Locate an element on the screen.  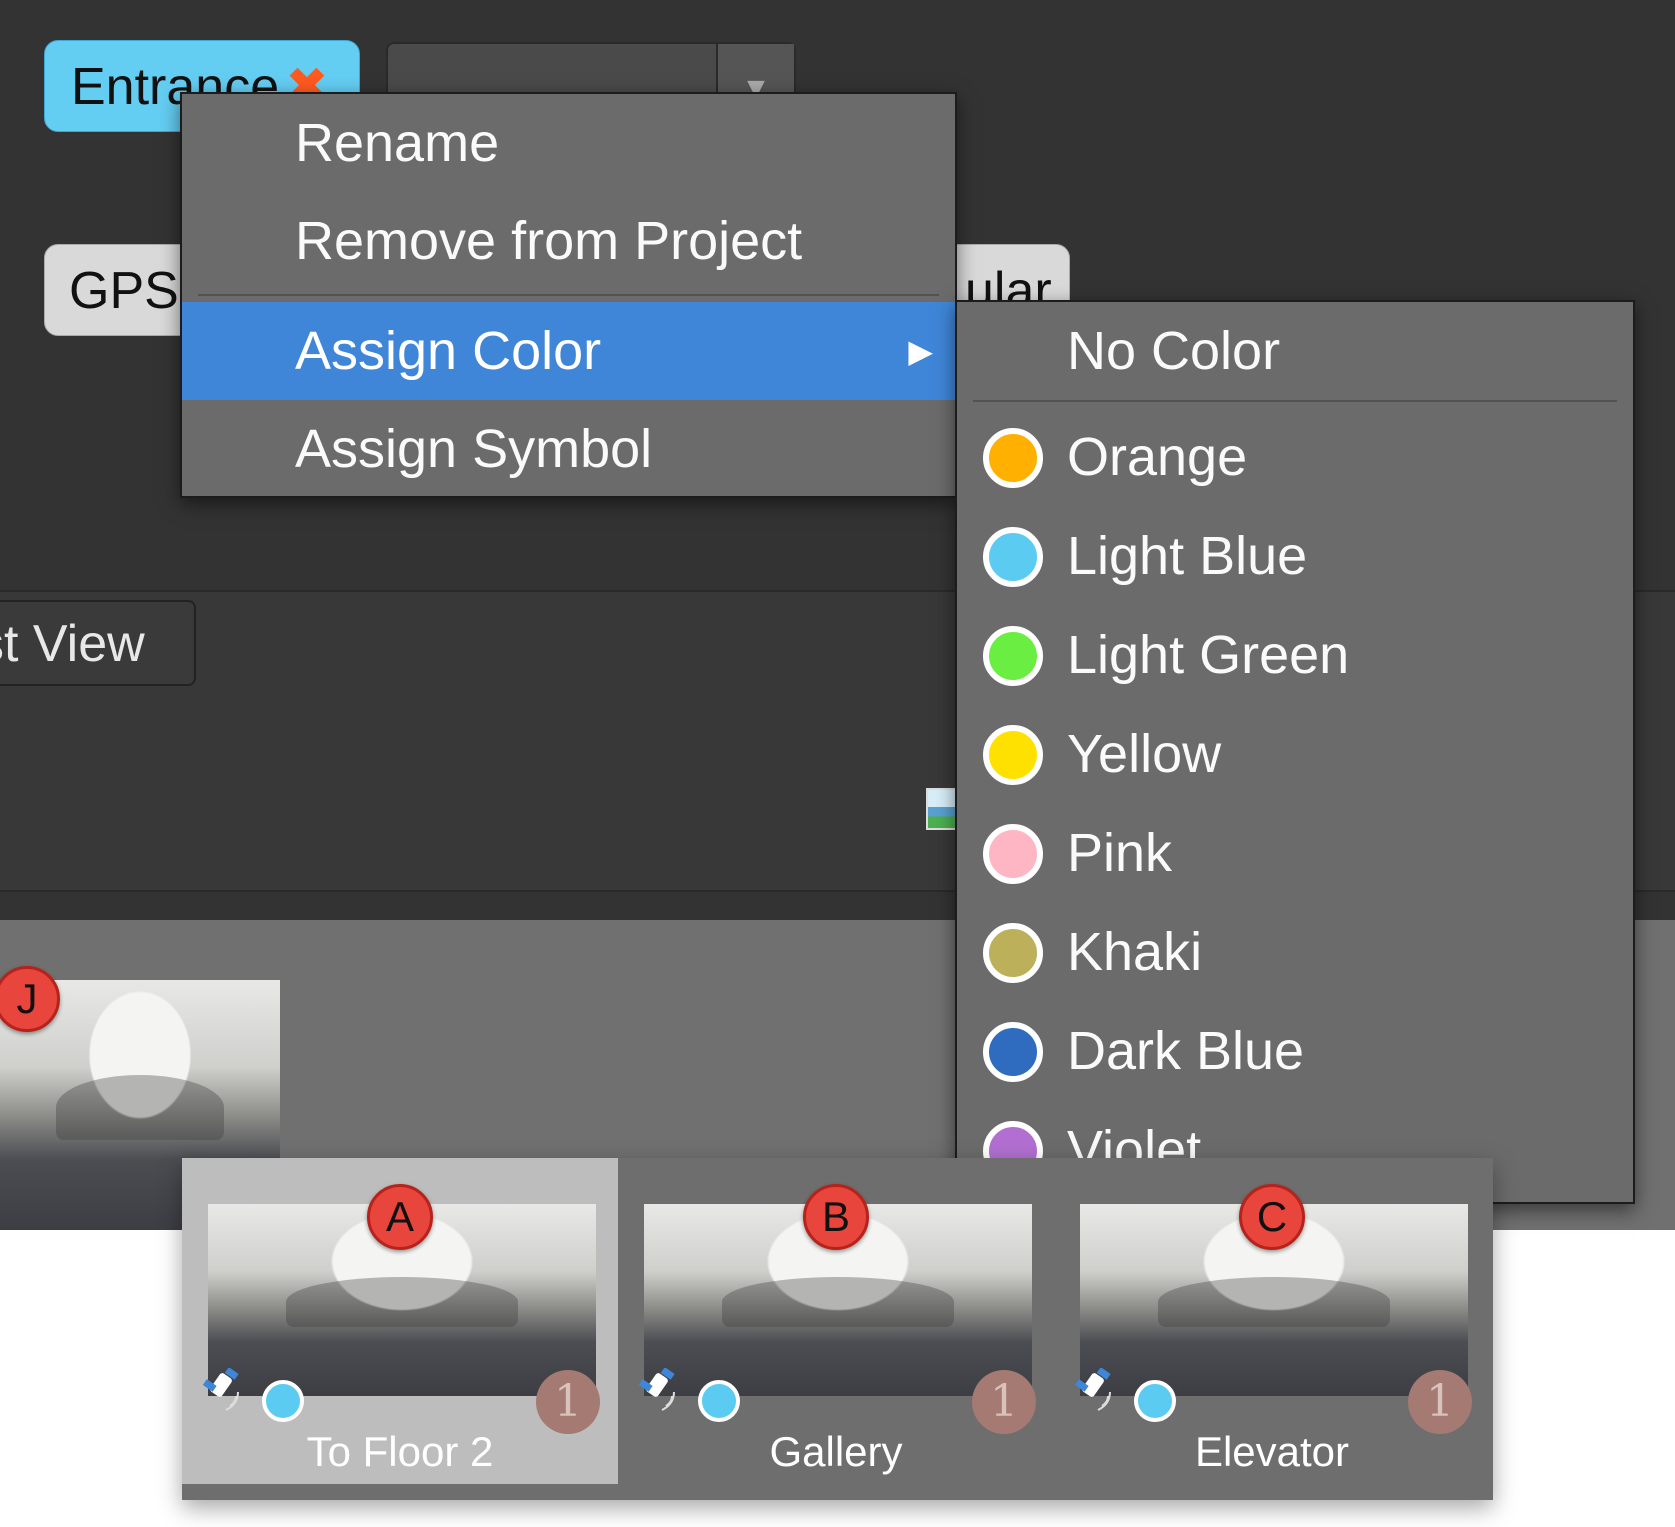
color-label: Yellow is located at coordinates (1144, 754).